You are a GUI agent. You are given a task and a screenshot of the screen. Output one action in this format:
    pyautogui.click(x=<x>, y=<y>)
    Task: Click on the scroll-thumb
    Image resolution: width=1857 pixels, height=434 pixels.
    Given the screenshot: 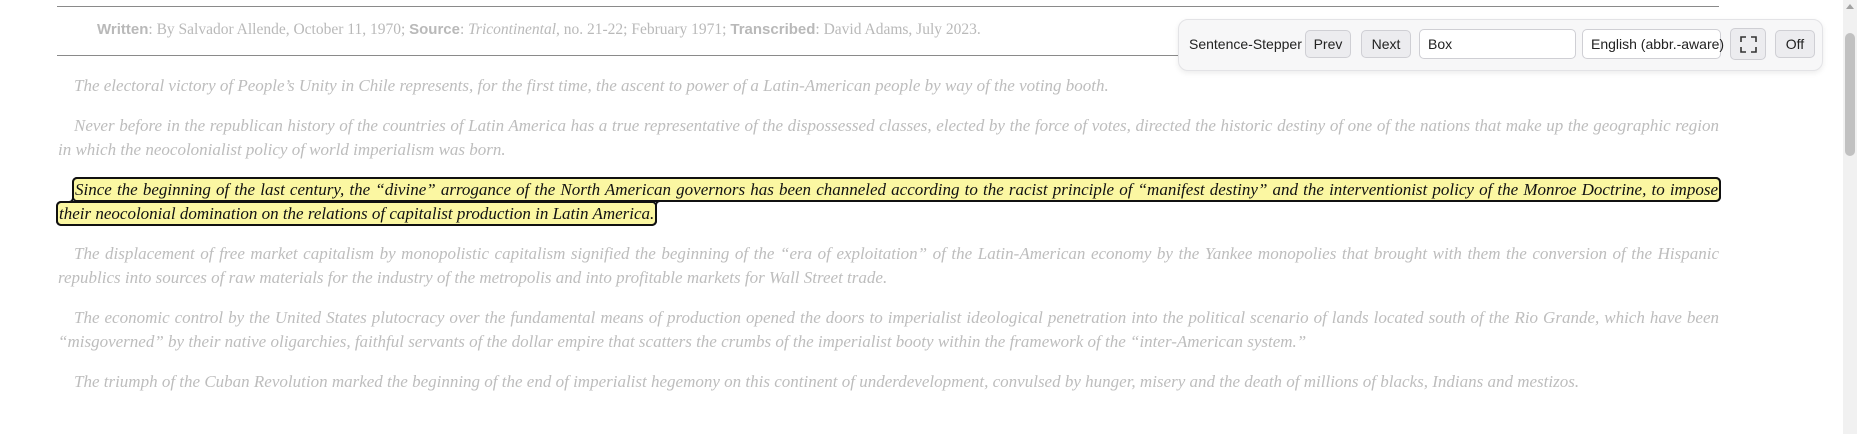 What is the action you would take?
    pyautogui.click(x=1850, y=94)
    